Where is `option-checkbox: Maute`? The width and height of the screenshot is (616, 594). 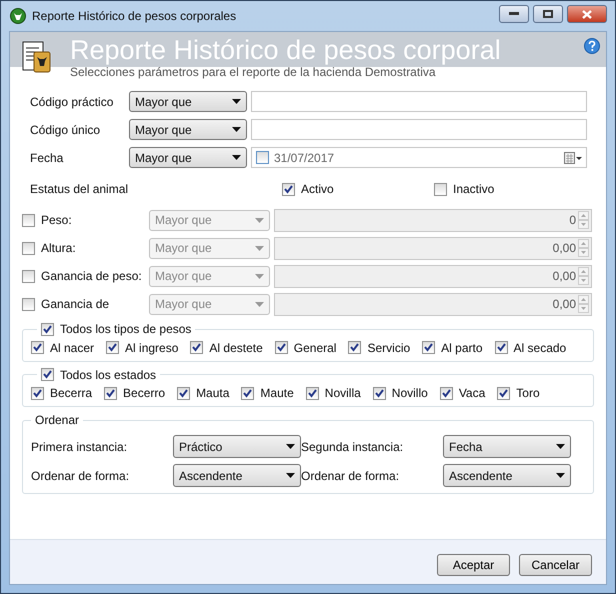 option-checkbox: Maute is located at coordinates (267, 393).